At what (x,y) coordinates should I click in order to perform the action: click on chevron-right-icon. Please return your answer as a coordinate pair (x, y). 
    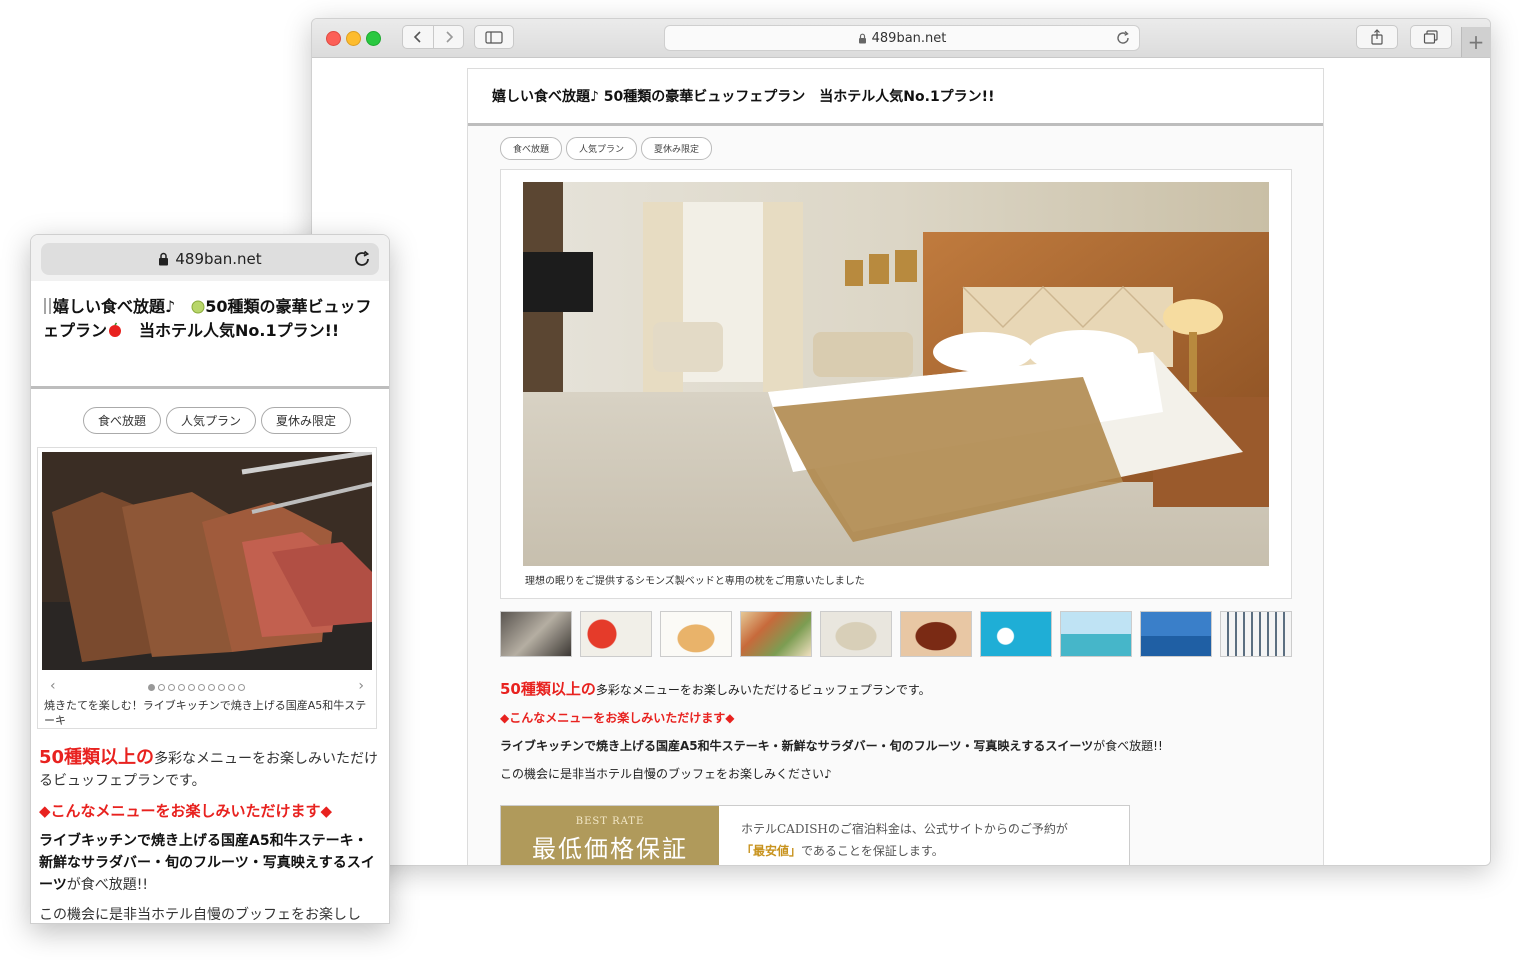
    Looking at the image, I should click on (449, 37).